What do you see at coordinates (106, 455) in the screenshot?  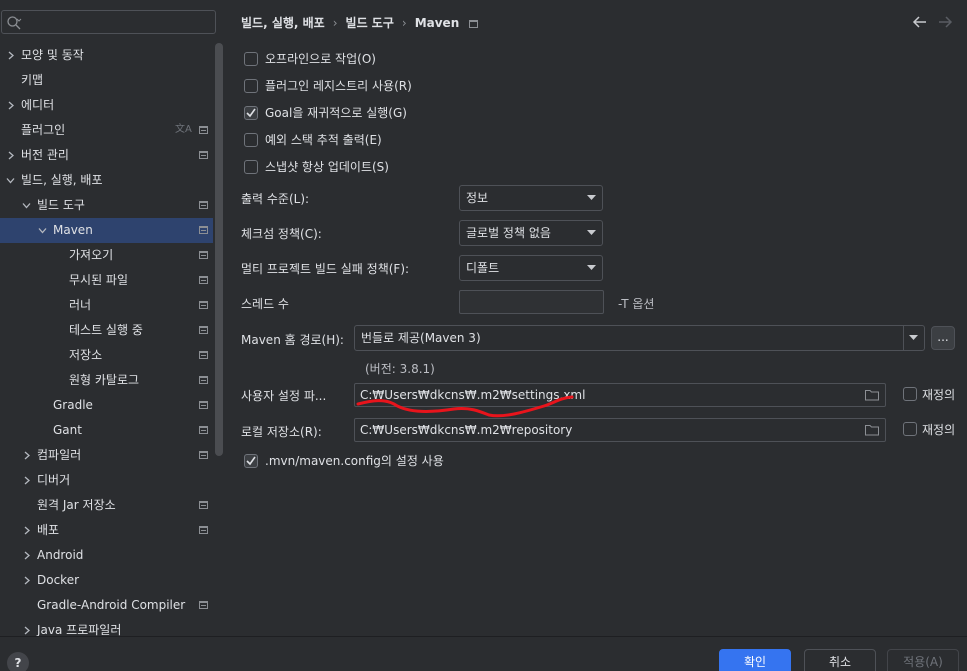 I see `sidebar-item: 컴파일러` at bounding box center [106, 455].